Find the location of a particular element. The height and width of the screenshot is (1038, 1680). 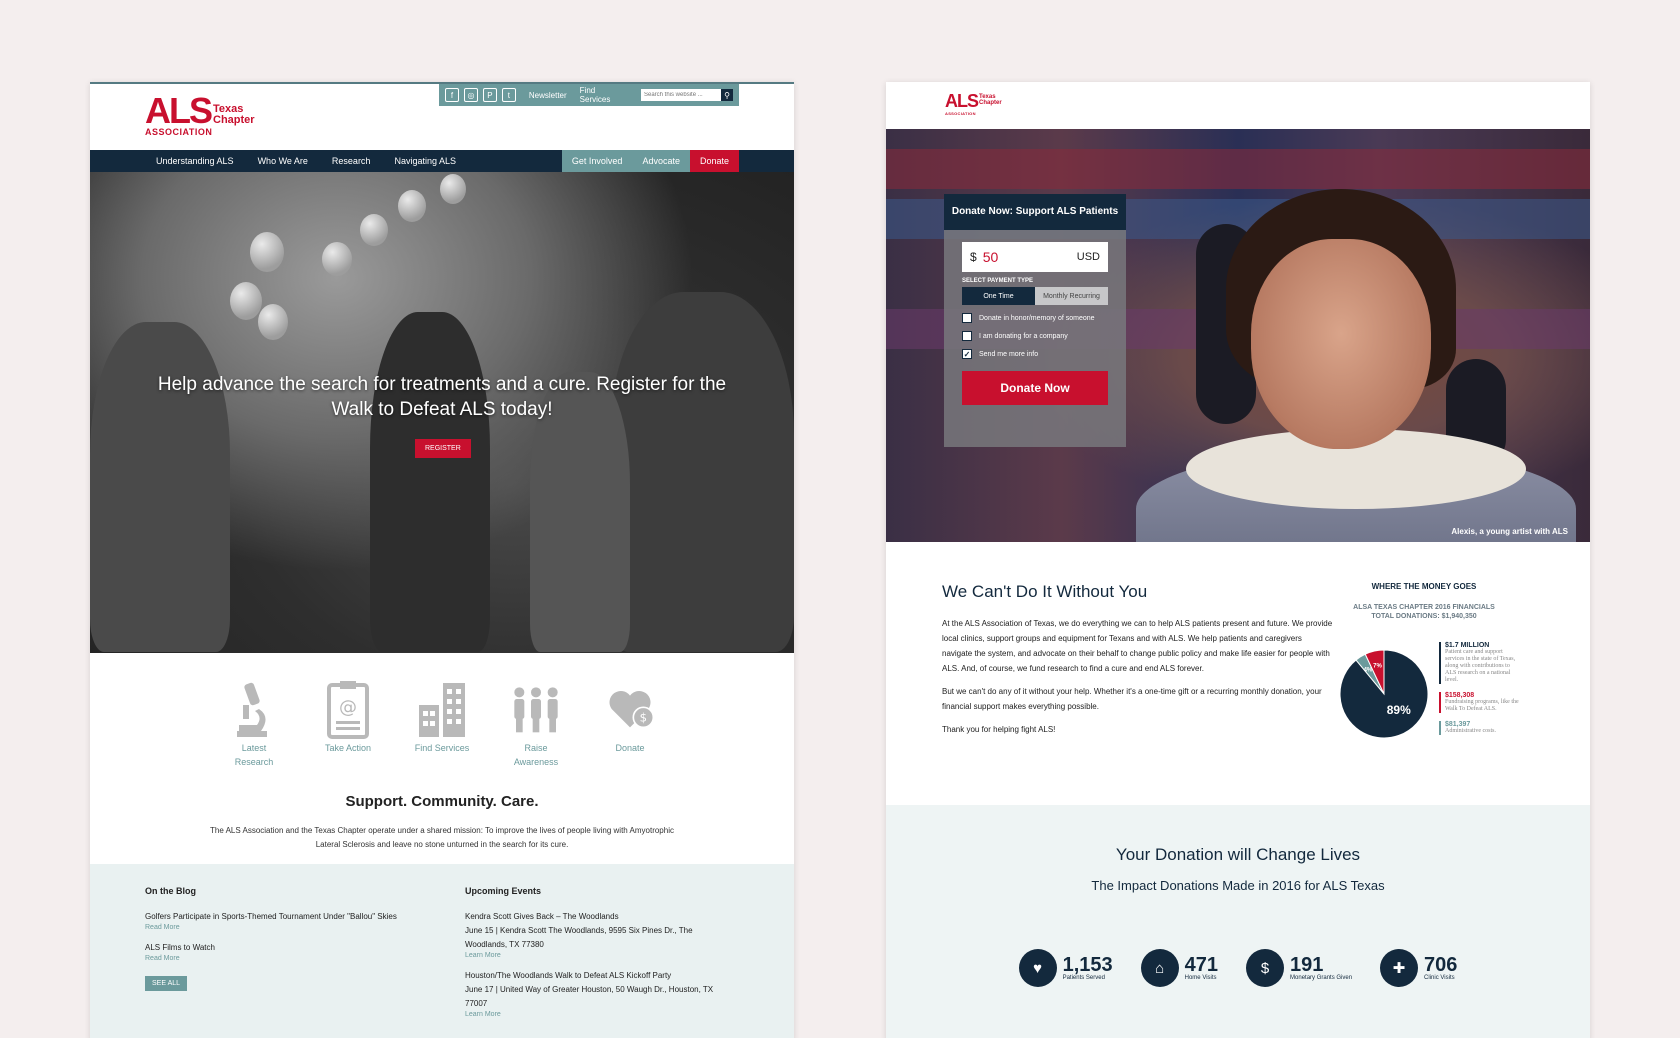

walker-figure is located at coordinates (430, 482).